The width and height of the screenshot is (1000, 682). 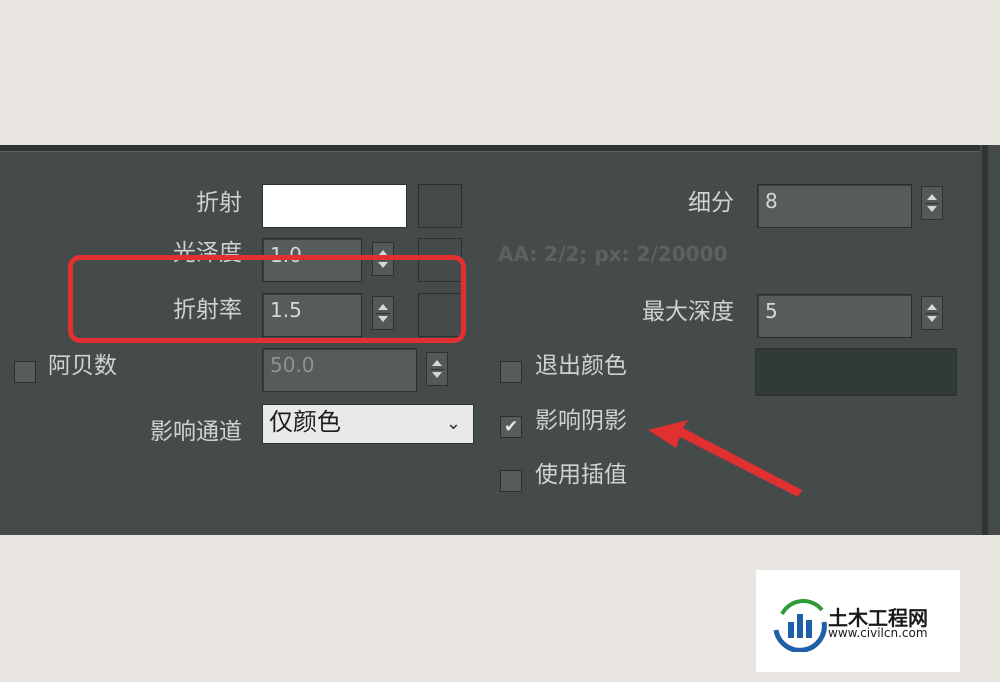 I want to click on subdivs-label: 细分, so click(x=711, y=203).